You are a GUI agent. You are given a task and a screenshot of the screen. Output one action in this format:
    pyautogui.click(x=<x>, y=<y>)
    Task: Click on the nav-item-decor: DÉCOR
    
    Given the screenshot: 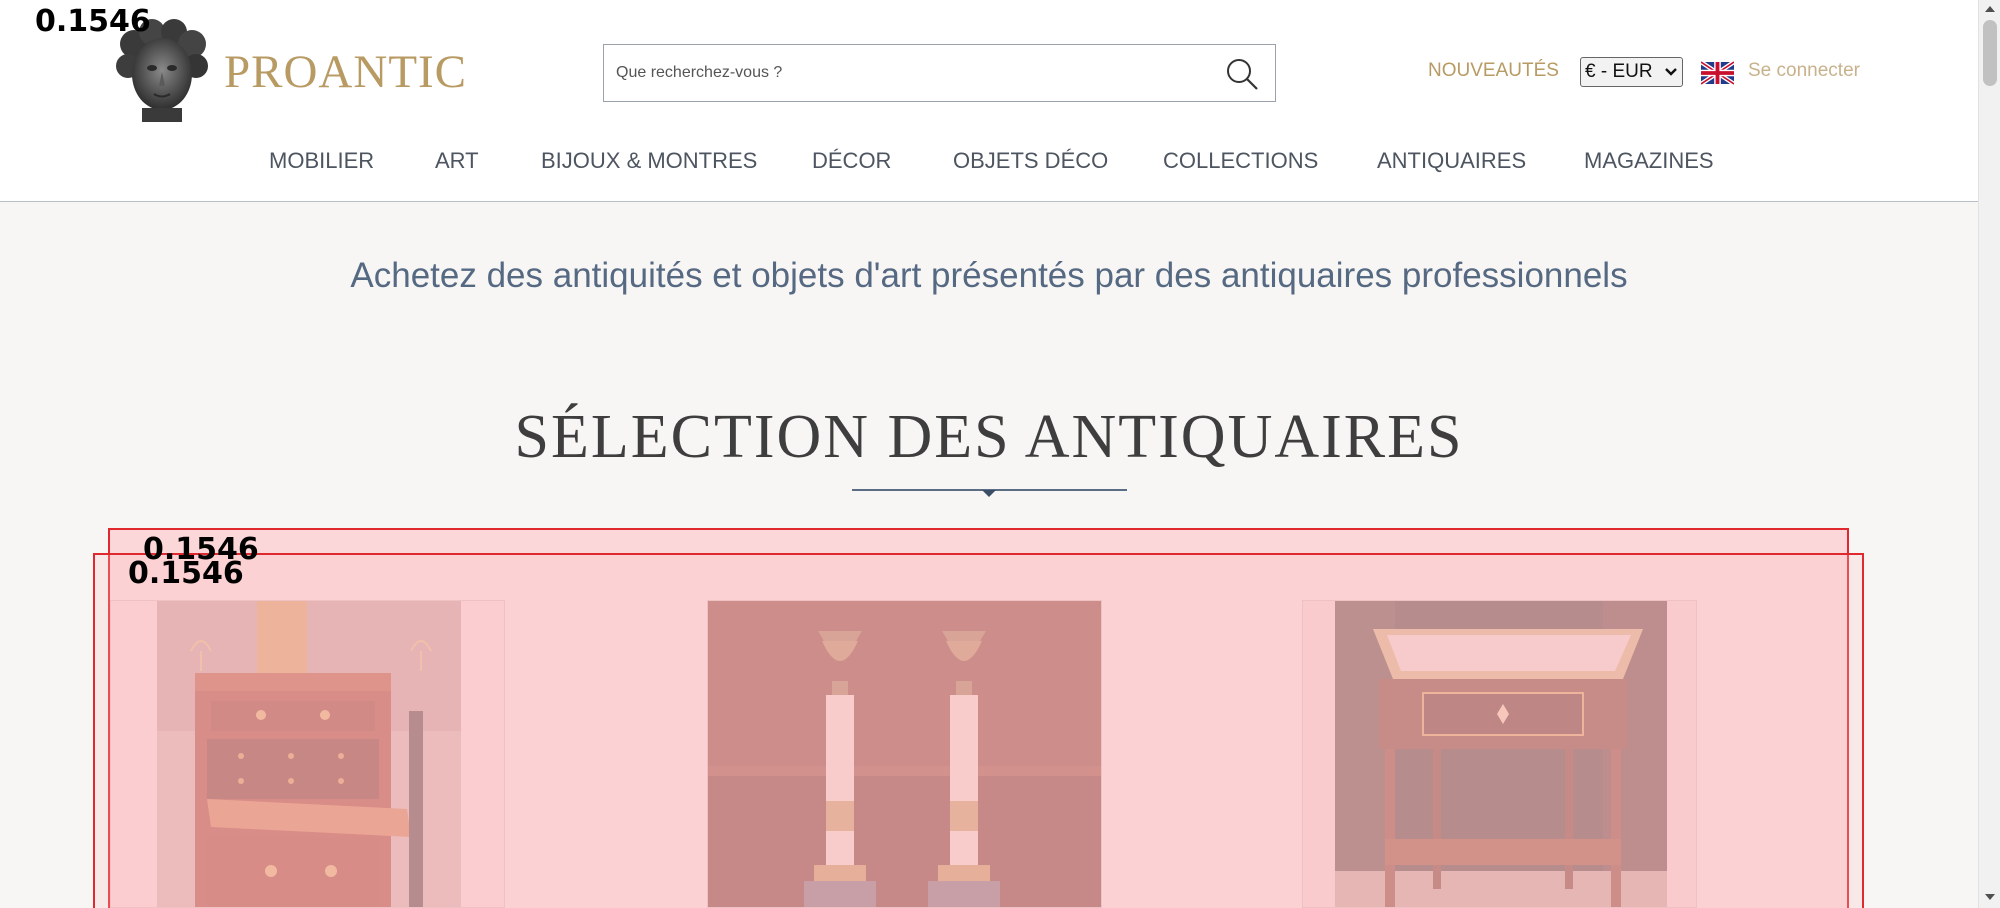 What is the action you would take?
    pyautogui.click(x=851, y=161)
    